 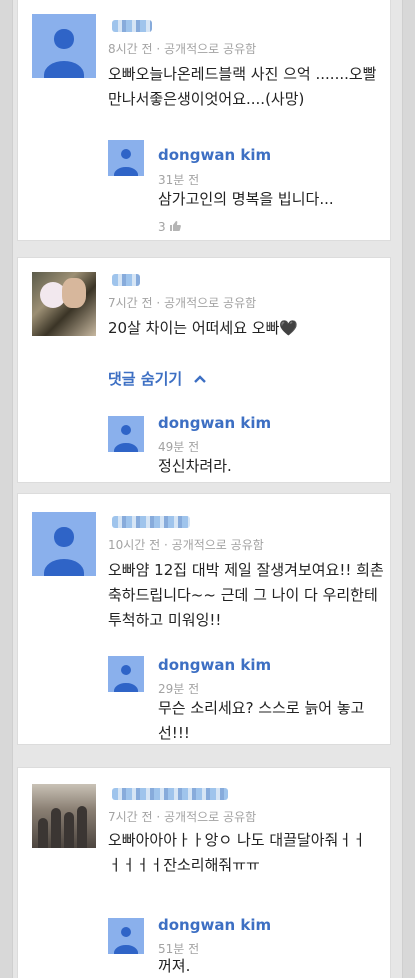 What do you see at coordinates (179, 689) in the screenshot?
I see `reply-time: 29분 전` at bounding box center [179, 689].